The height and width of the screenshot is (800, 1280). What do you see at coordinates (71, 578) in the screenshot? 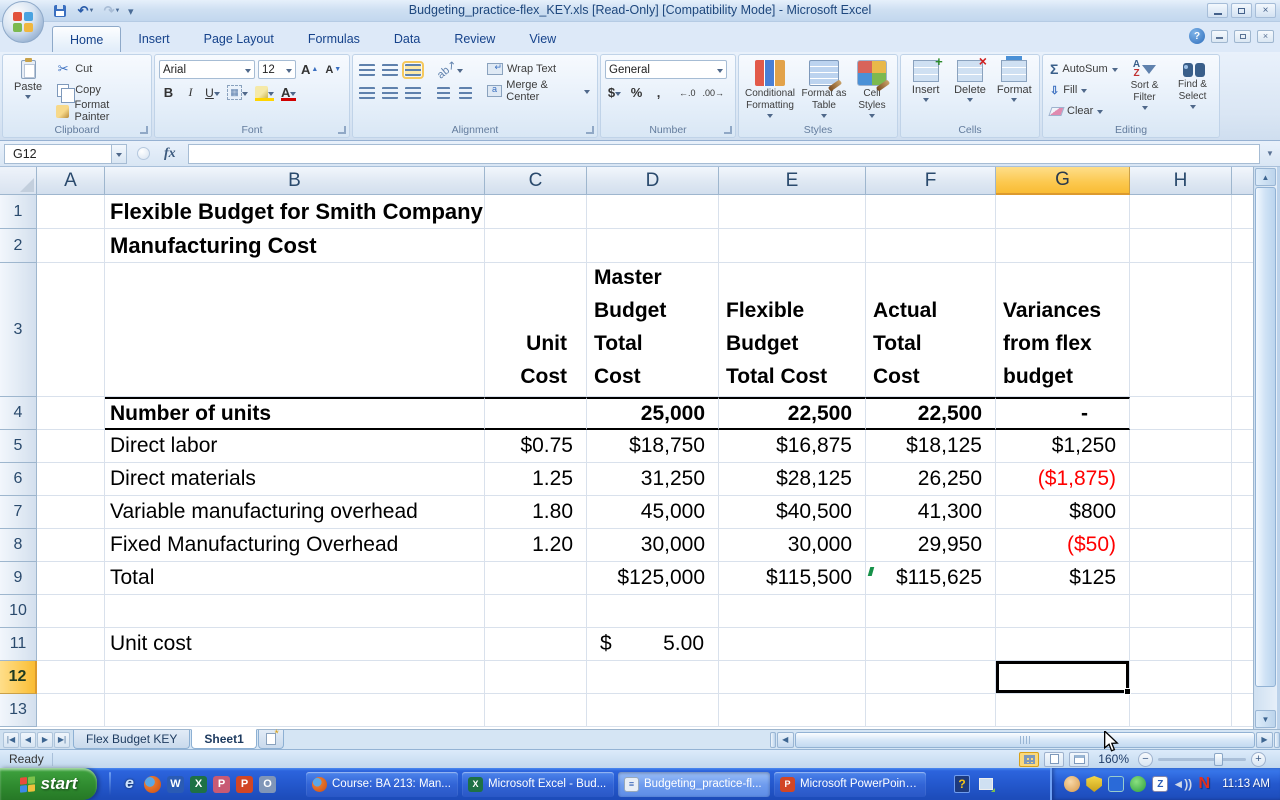
I see `cell-A9` at bounding box center [71, 578].